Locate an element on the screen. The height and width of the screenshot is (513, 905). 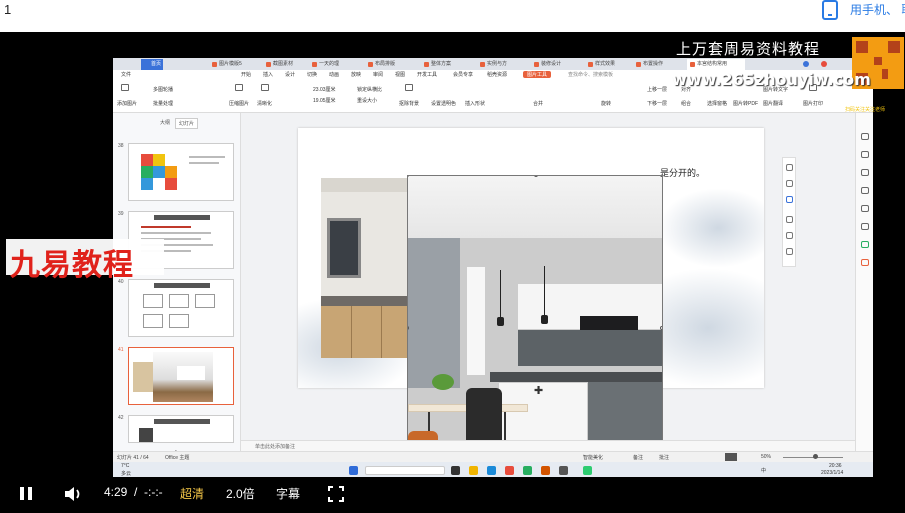
menu-home: 开始 is located at coordinates (246, 74).